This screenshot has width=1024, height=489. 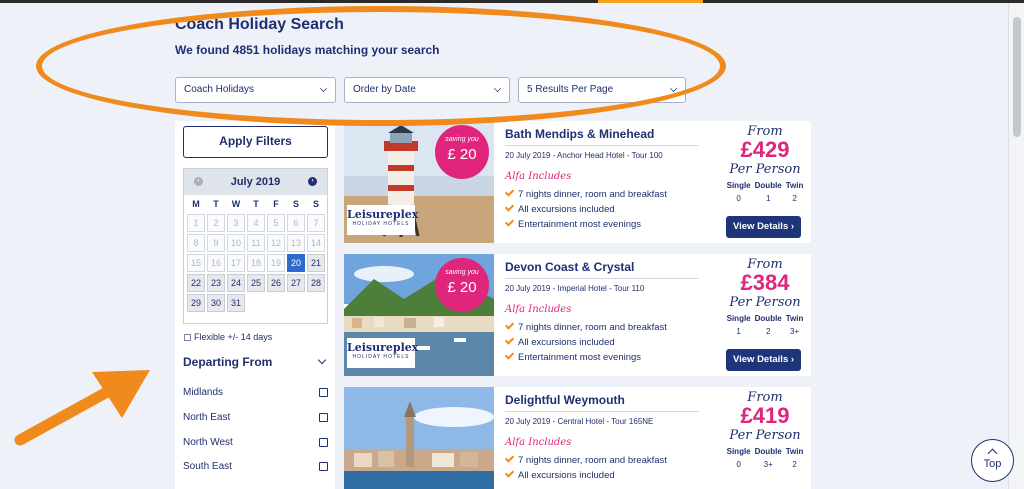 I want to click on flexible-checkbox, so click(x=187, y=337).